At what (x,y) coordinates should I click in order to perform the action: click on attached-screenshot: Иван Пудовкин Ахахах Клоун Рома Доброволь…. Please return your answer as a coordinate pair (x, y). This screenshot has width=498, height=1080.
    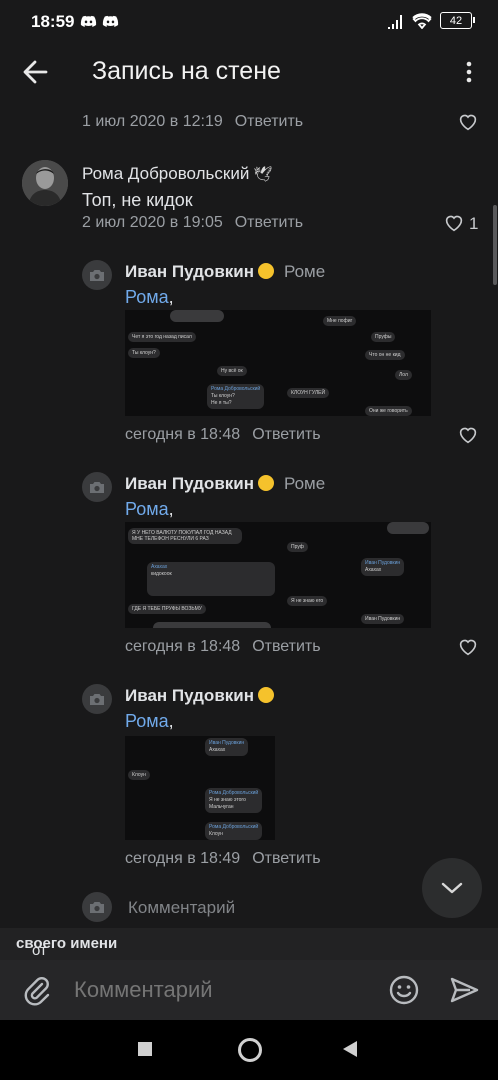
    Looking at the image, I should click on (200, 788).